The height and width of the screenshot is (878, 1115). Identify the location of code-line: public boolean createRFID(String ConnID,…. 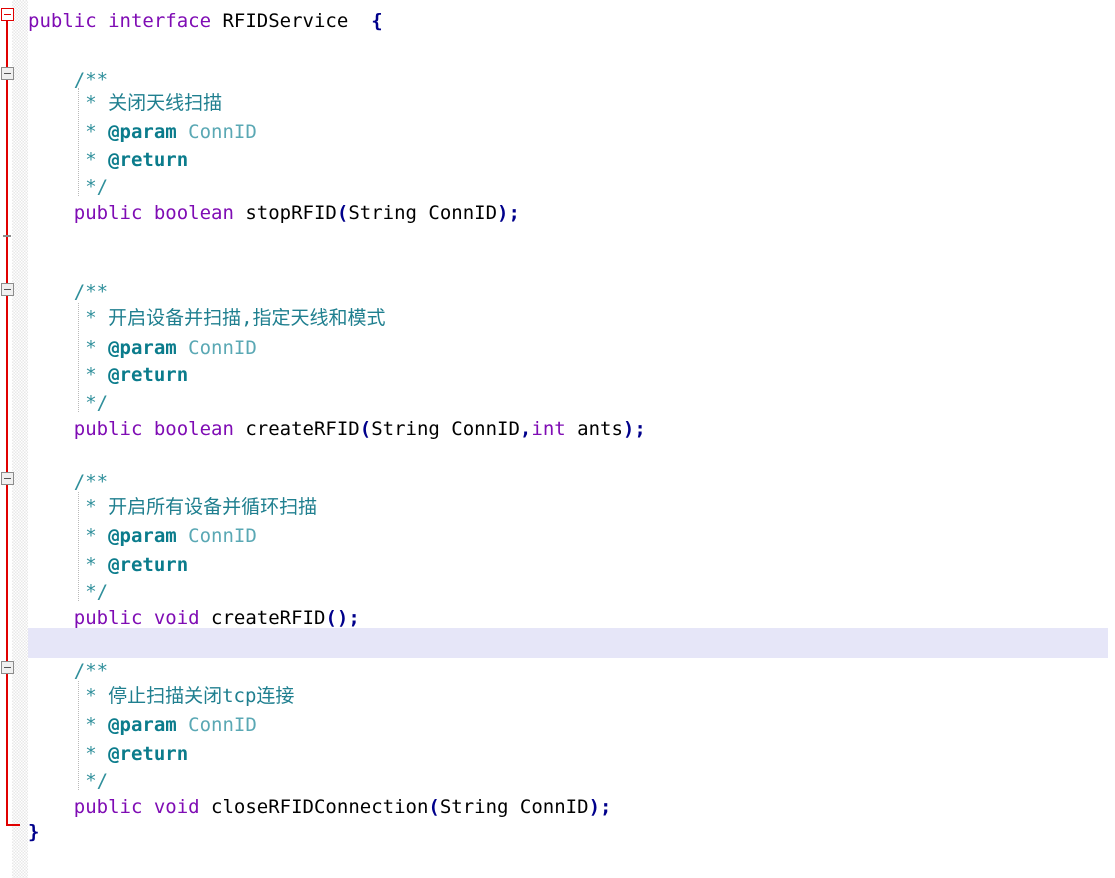
(337, 429).